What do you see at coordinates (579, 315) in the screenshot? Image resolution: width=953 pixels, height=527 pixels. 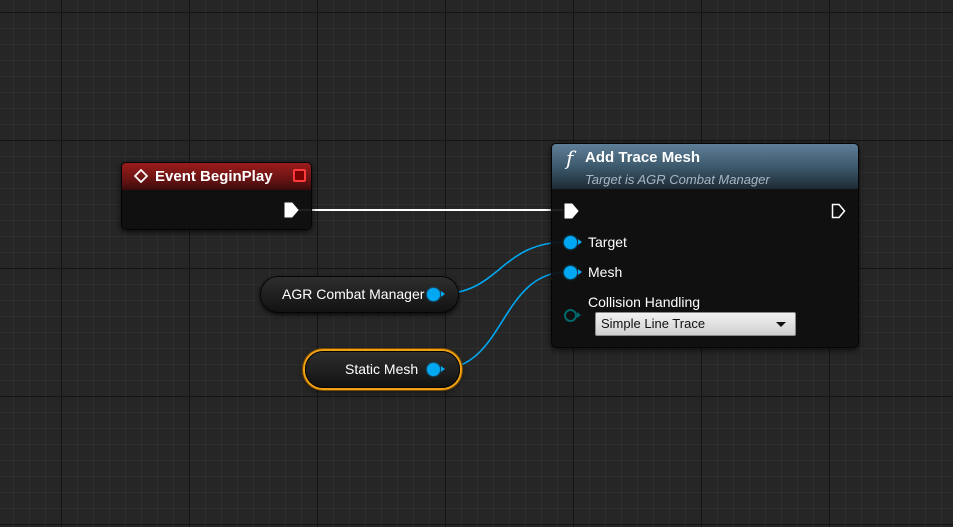 I see `collision-pin-arrow-icon` at bounding box center [579, 315].